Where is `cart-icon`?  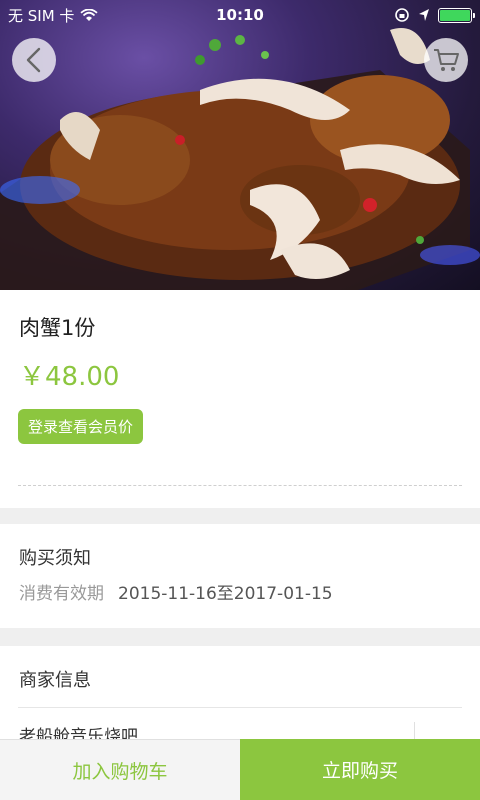 cart-icon is located at coordinates (446, 60).